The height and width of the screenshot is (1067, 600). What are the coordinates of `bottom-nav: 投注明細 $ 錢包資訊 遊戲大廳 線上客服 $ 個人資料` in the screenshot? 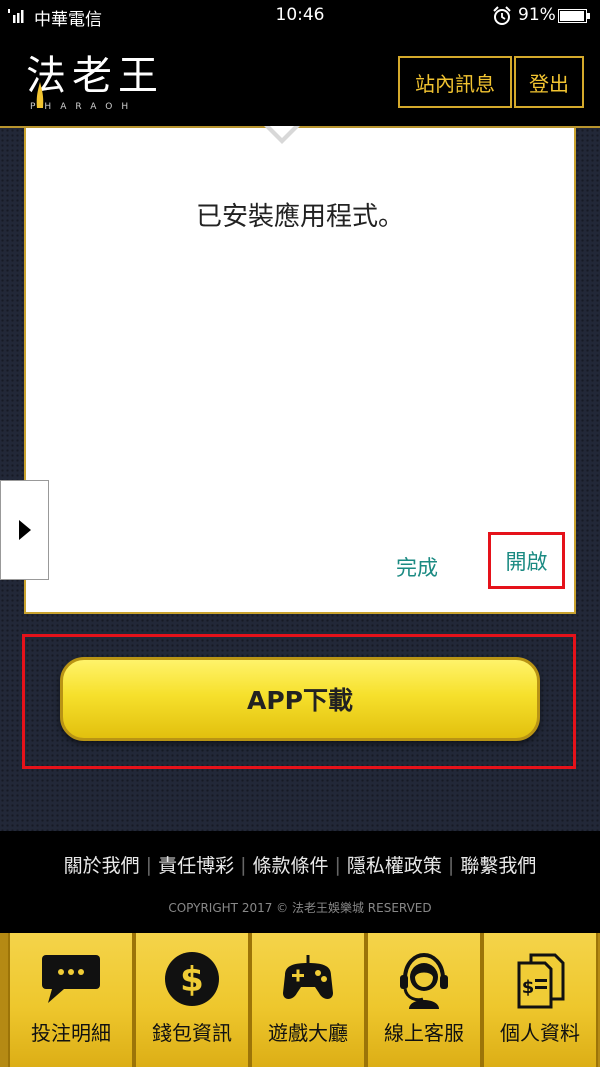 It's located at (300, 1000).